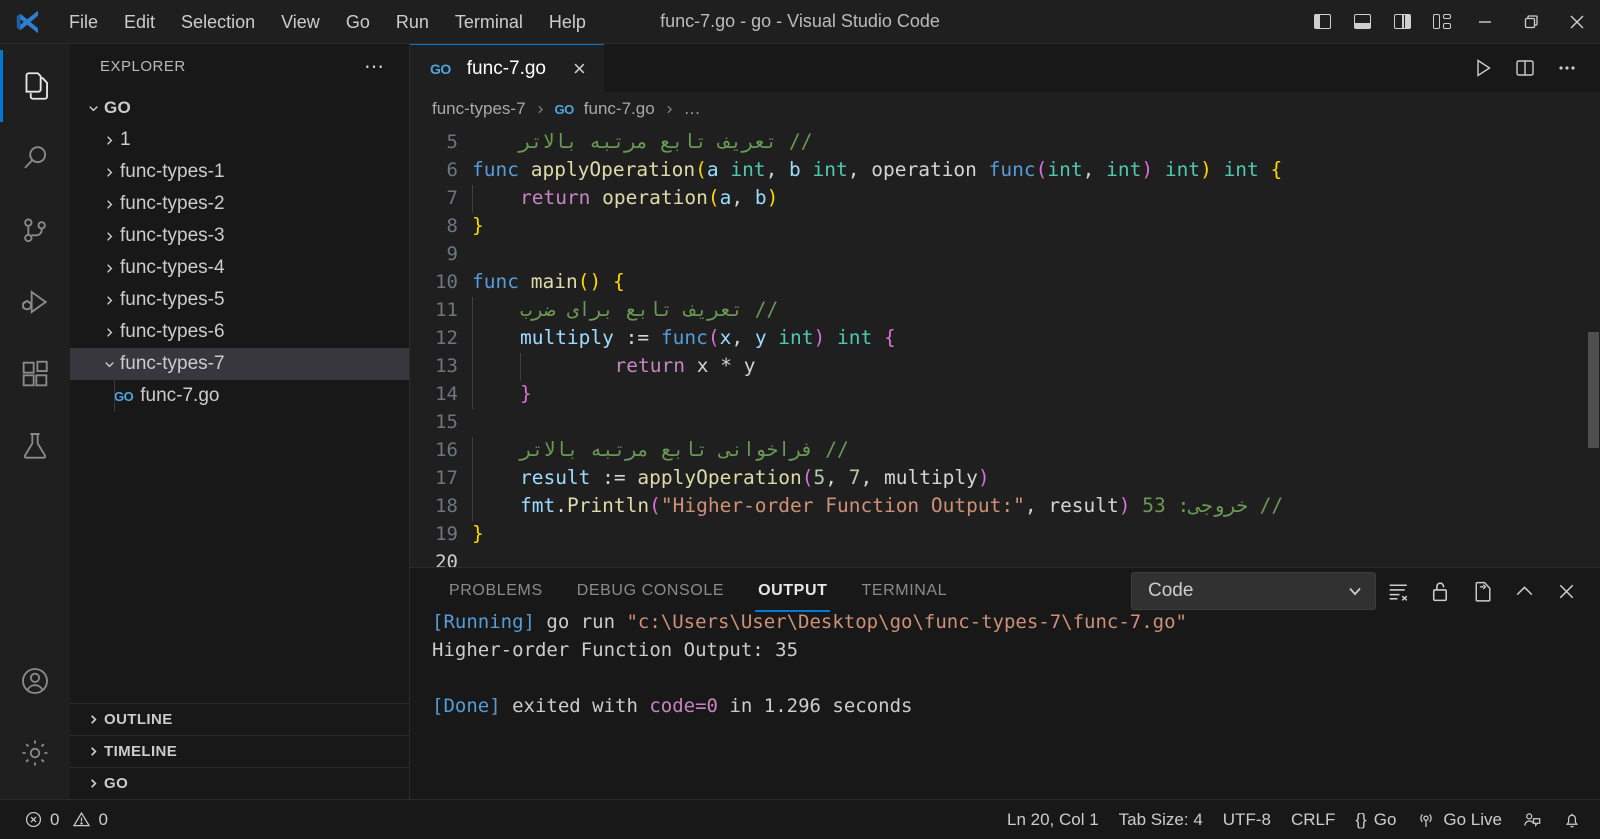 Image resolution: width=1600 pixels, height=839 pixels. What do you see at coordinates (239, 140) in the screenshot?
I see `tree-folder-1: 1` at bounding box center [239, 140].